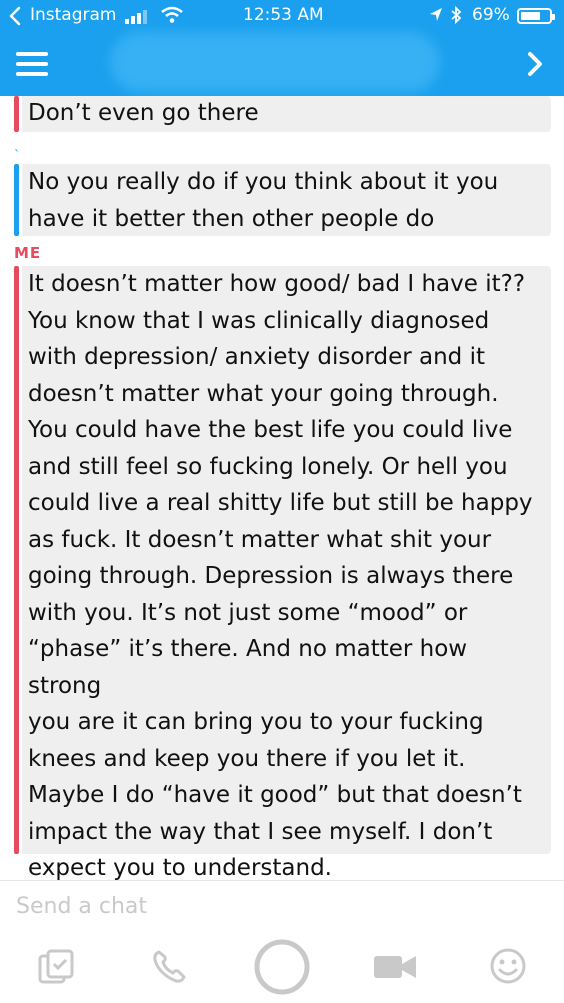 This screenshot has height=1003, width=564. I want to click on message-text: Don’t even go there, so click(143, 113).